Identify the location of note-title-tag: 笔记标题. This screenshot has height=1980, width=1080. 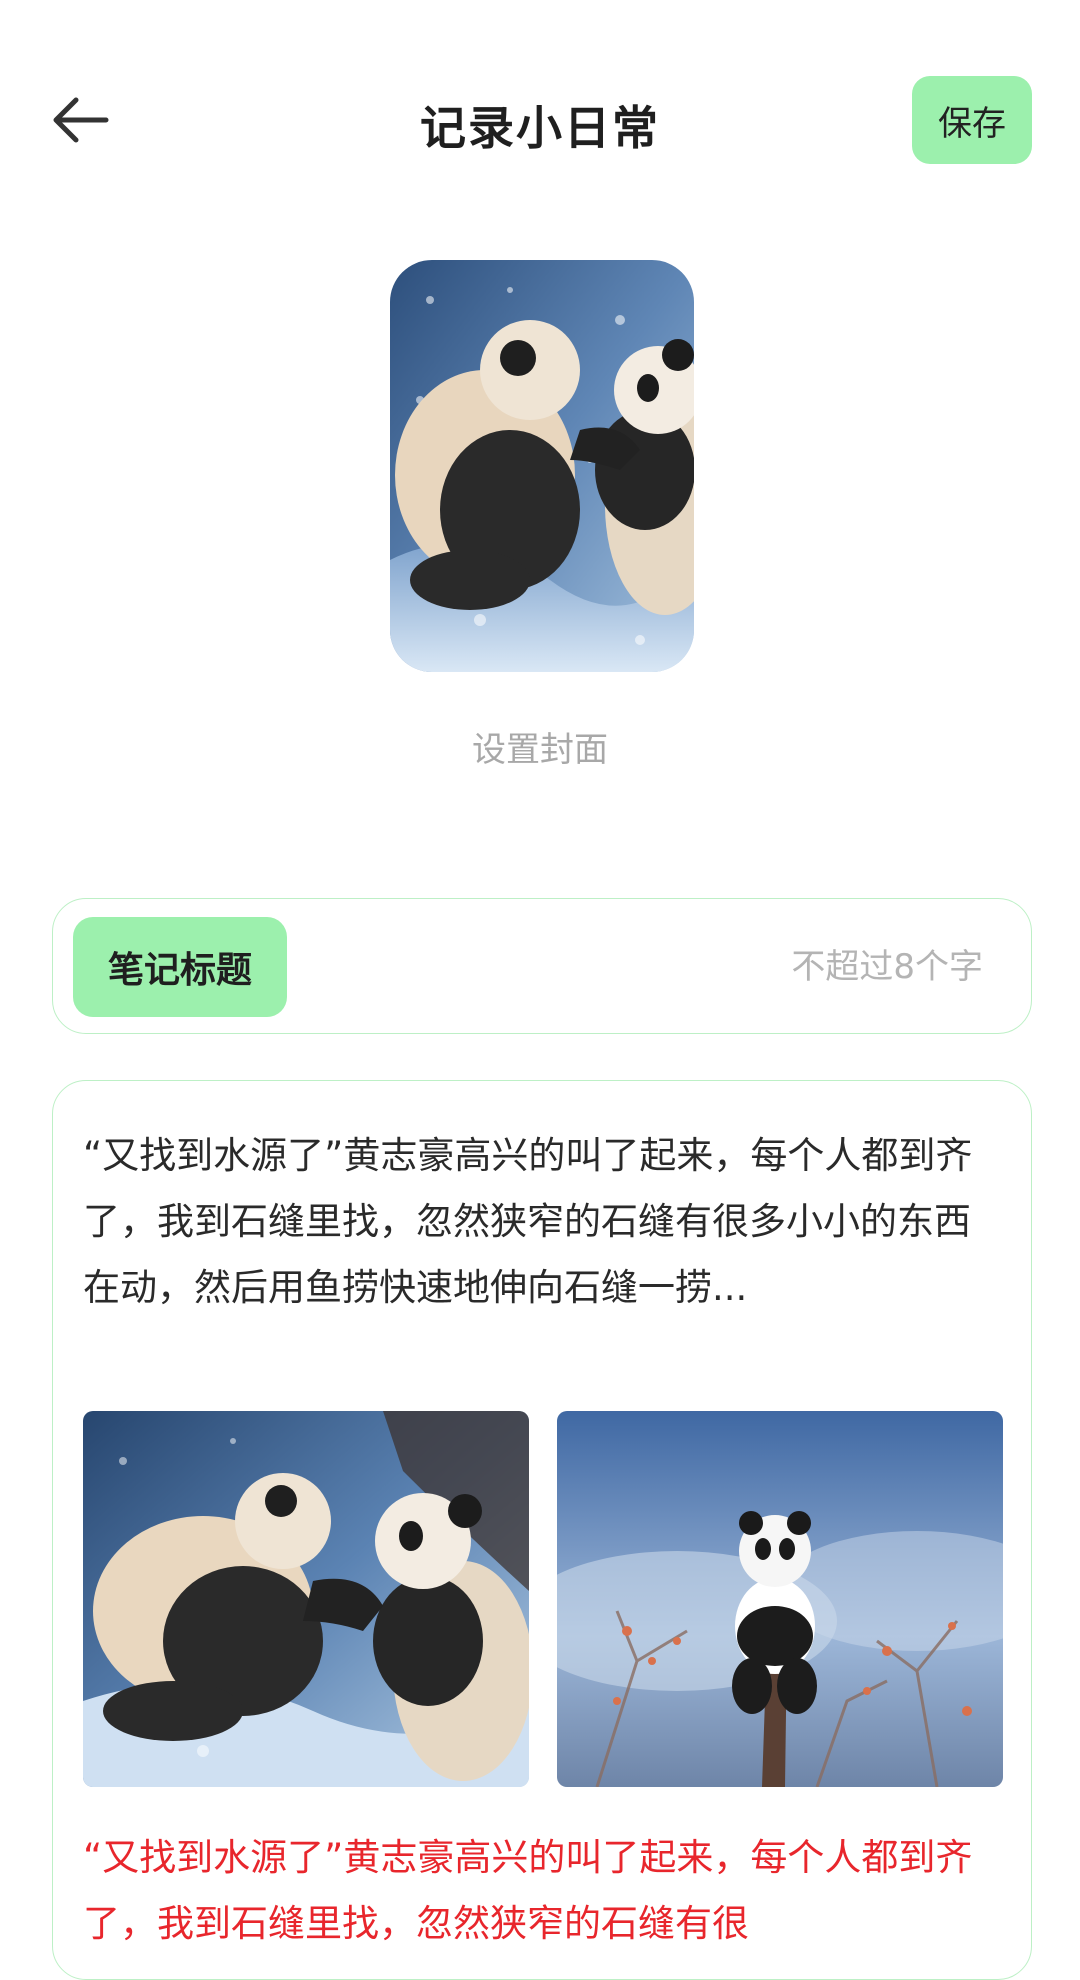
(180, 967).